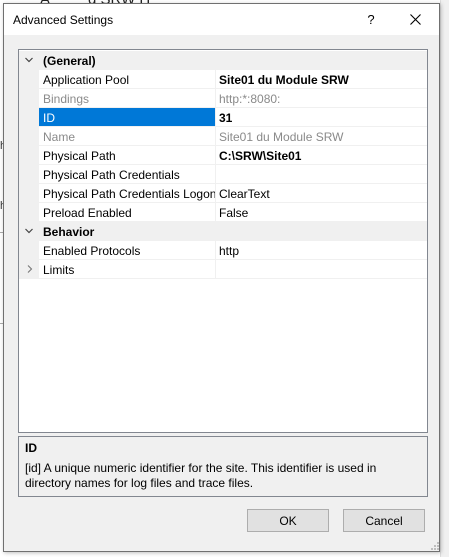 The height and width of the screenshot is (557, 449). I want to click on category-label: (General), so click(69, 61).